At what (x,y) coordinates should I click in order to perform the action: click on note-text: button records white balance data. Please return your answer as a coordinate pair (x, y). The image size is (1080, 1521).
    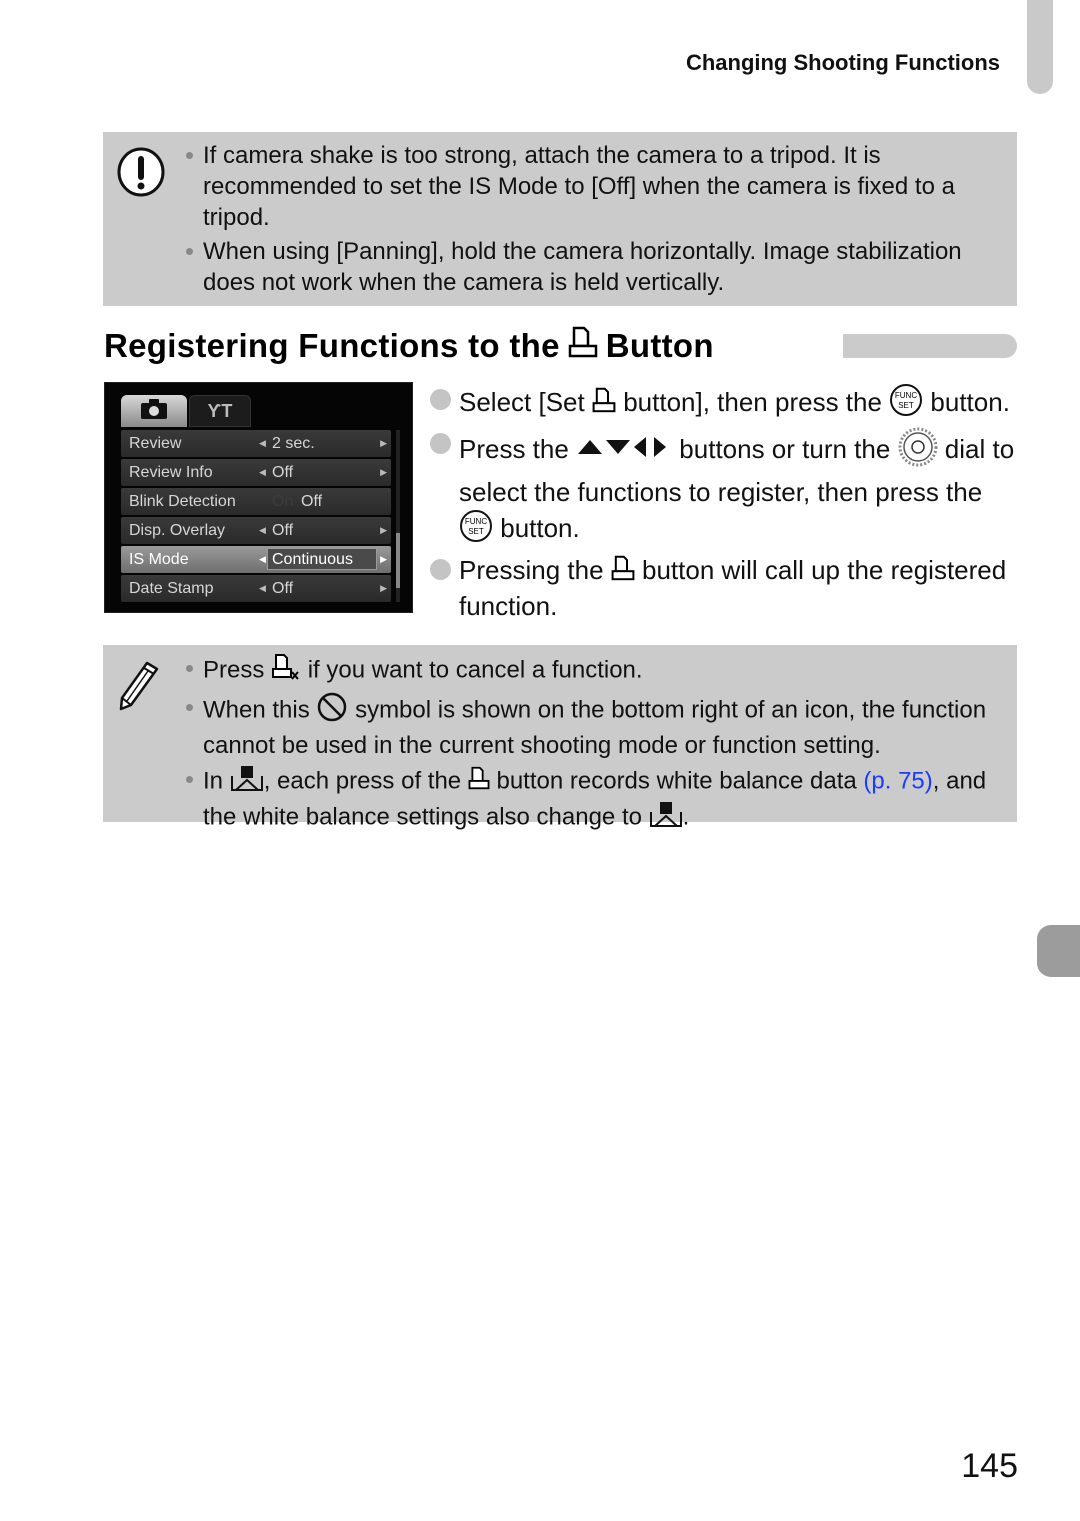
    Looking at the image, I should click on (676, 781).